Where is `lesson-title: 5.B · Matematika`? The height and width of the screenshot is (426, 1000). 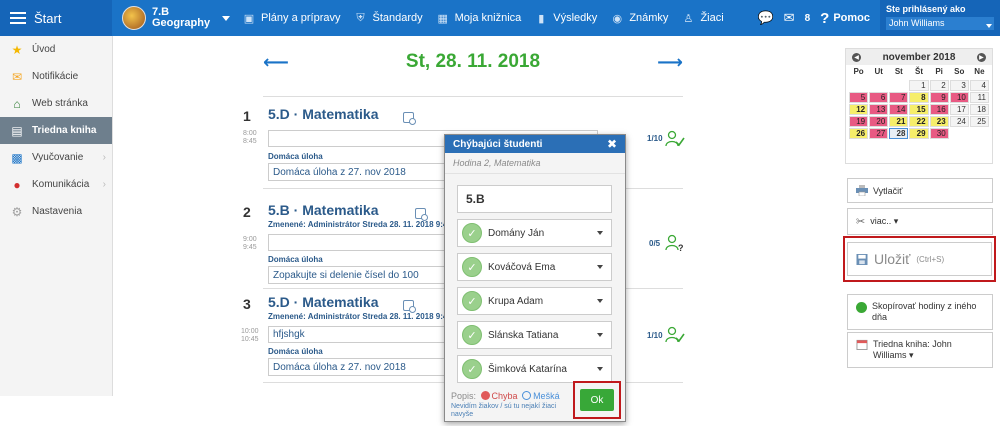
lesson-title: 5.B · Matematika is located at coordinates (323, 210).